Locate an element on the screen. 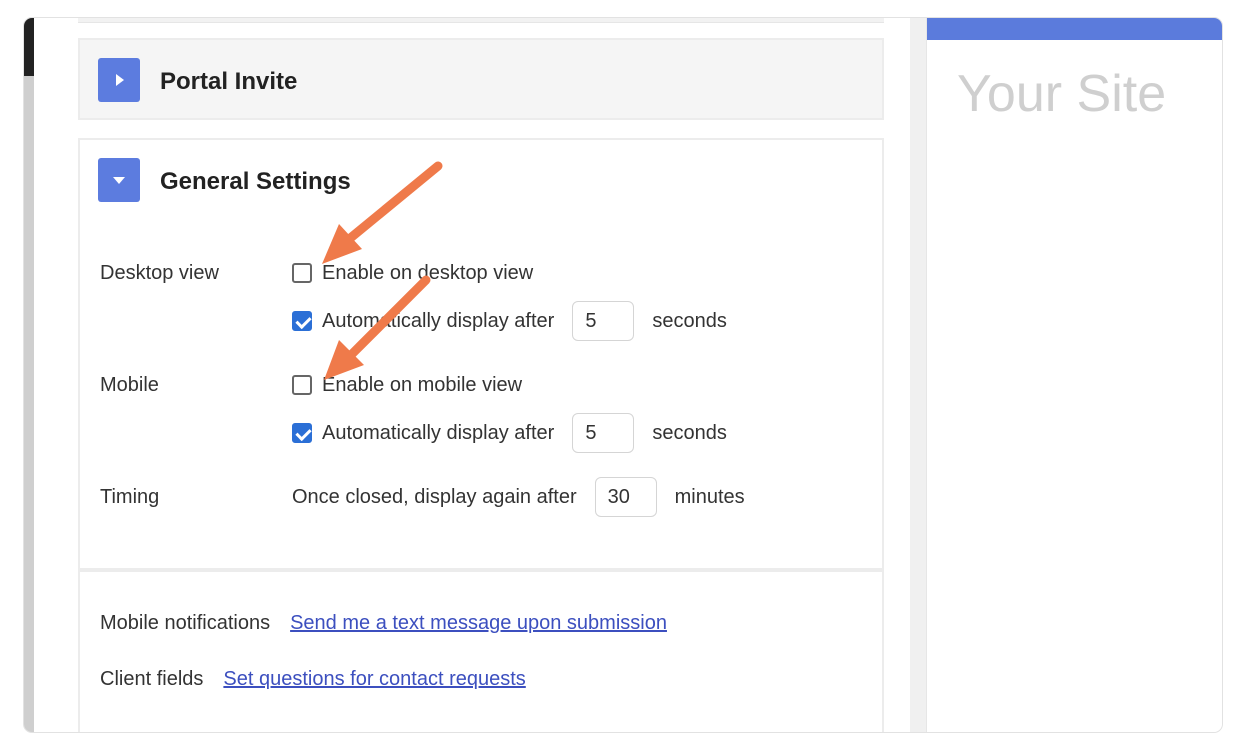 The height and width of the screenshot is (752, 1256). section-title: General Settings is located at coordinates (255, 181).